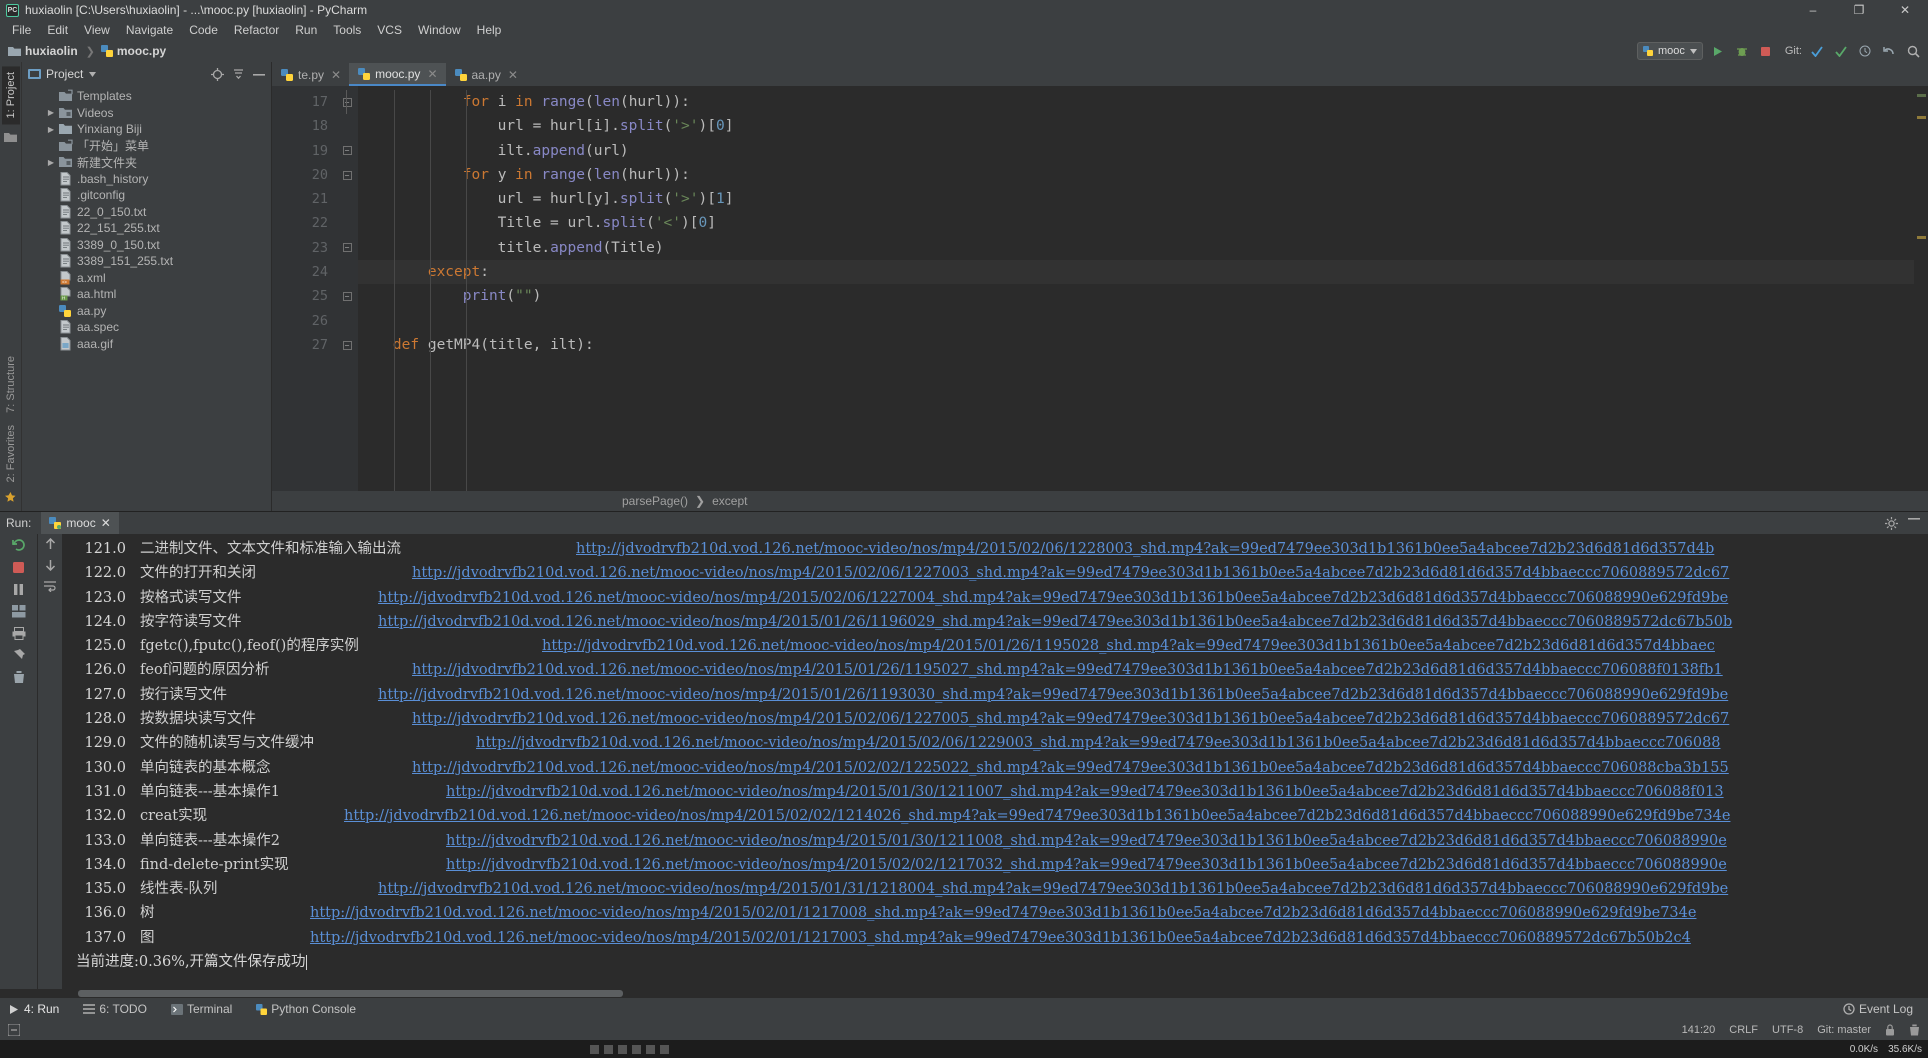 The height and width of the screenshot is (1058, 1928). I want to click on code-line: for i in range(len(hurl)):, so click(1136, 102).